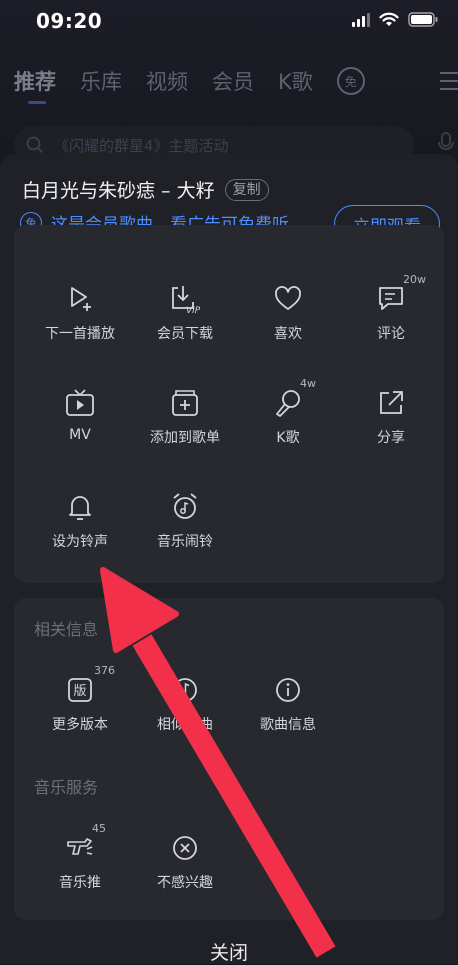 The width and height of the screenshot is (458, 965). What do you see at coordinates (391, 334) in the screenshot?
I see `comment-label: 评论` at bounding box center [391, 334].